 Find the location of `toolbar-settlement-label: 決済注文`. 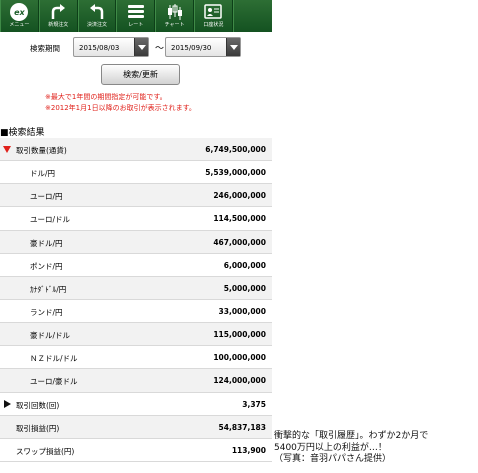

toolbar-settlement-label: 決済注文 is located at coordinates (96, 25).